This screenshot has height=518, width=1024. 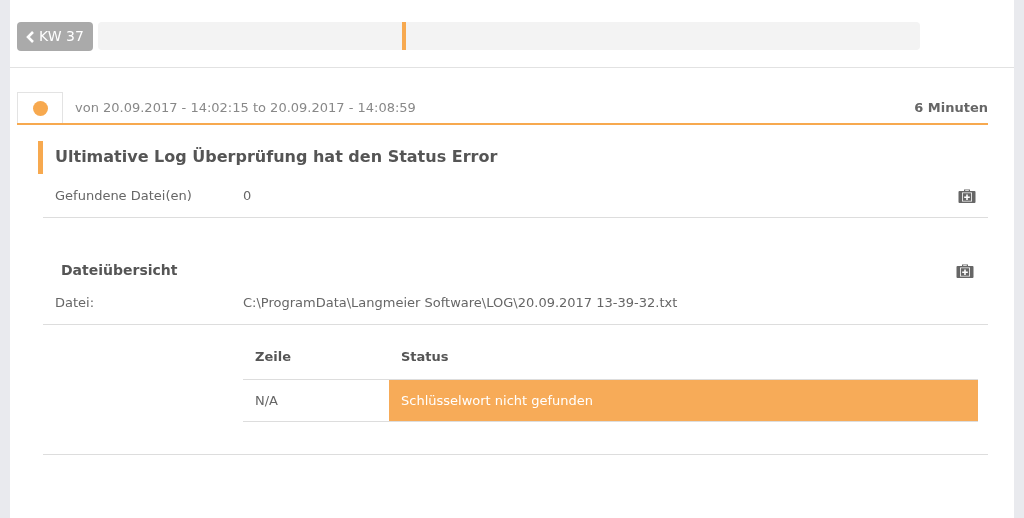 What do you see at coordinates (508, 36) in the screenshot?
I see `timeline-track` at bounding box center [508, 36].